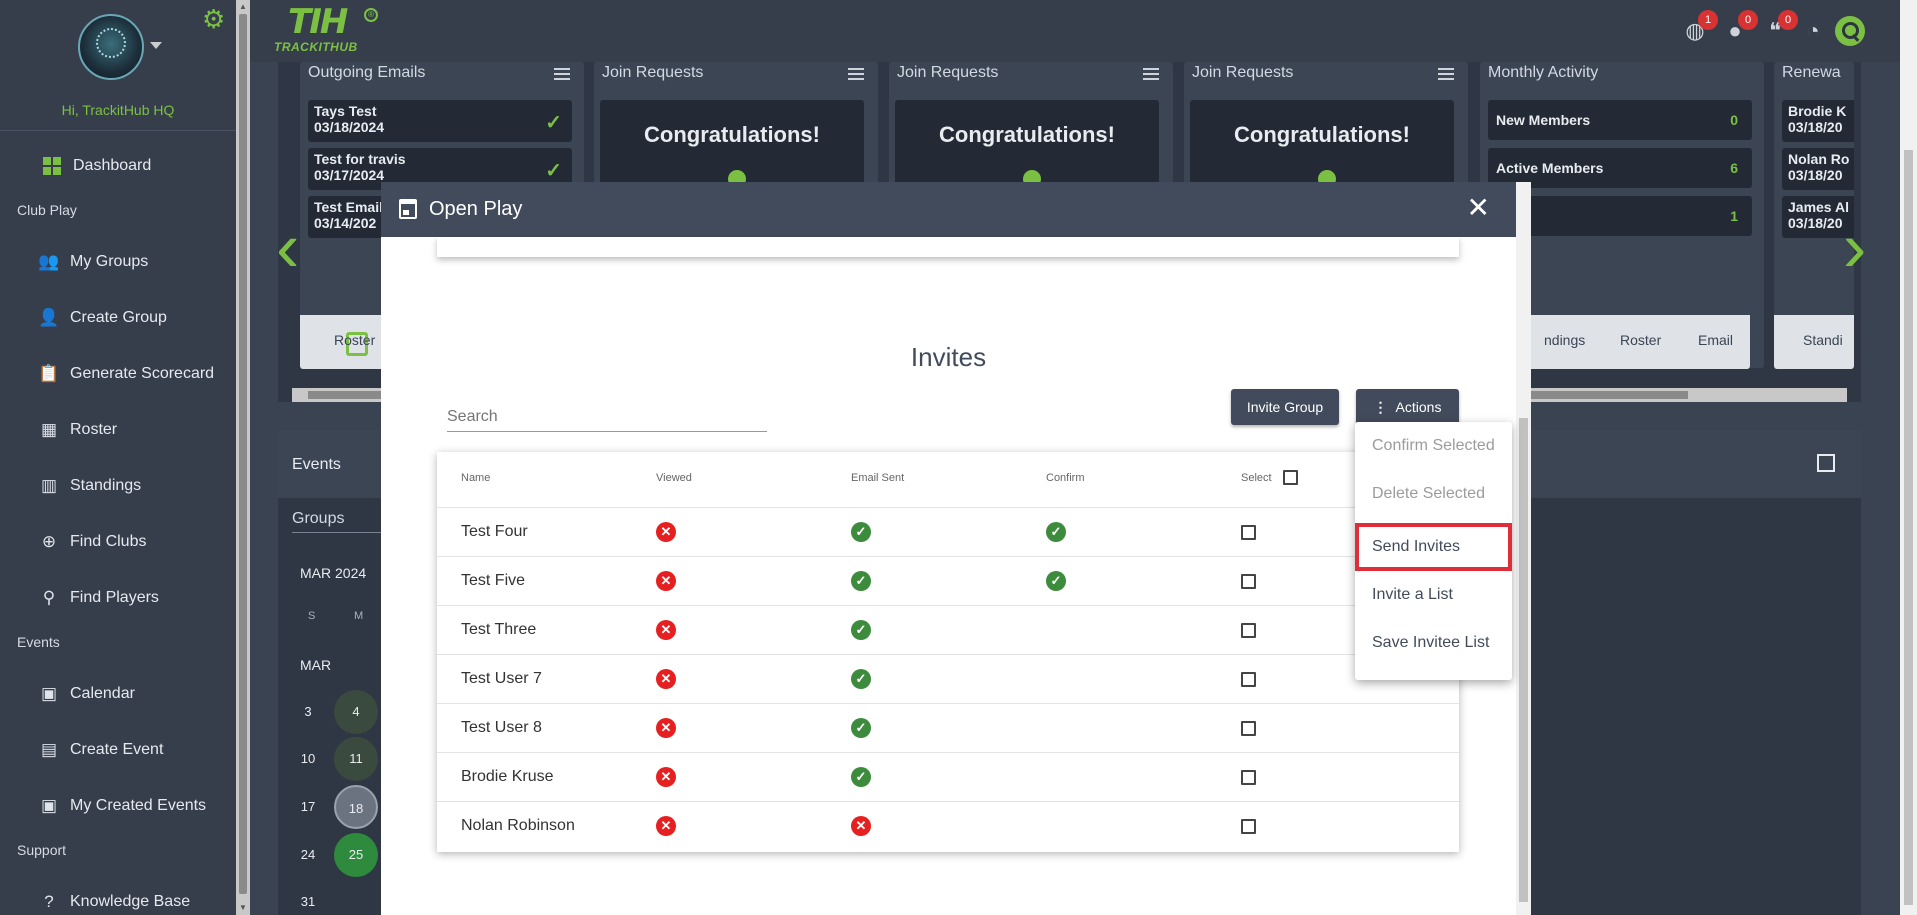  Describe the element at coordinates (1854, 247) in the screenshot. I see `chevron-right-icon: ›` at that location.